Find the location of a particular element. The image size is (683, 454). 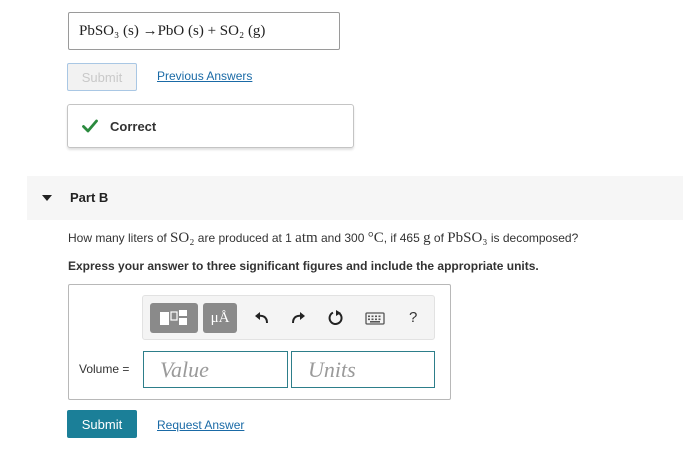

partA-answer-display: PbSO₃ (s) →PbO (s) + SO₂ (g) is located at coordinates (204, 31).